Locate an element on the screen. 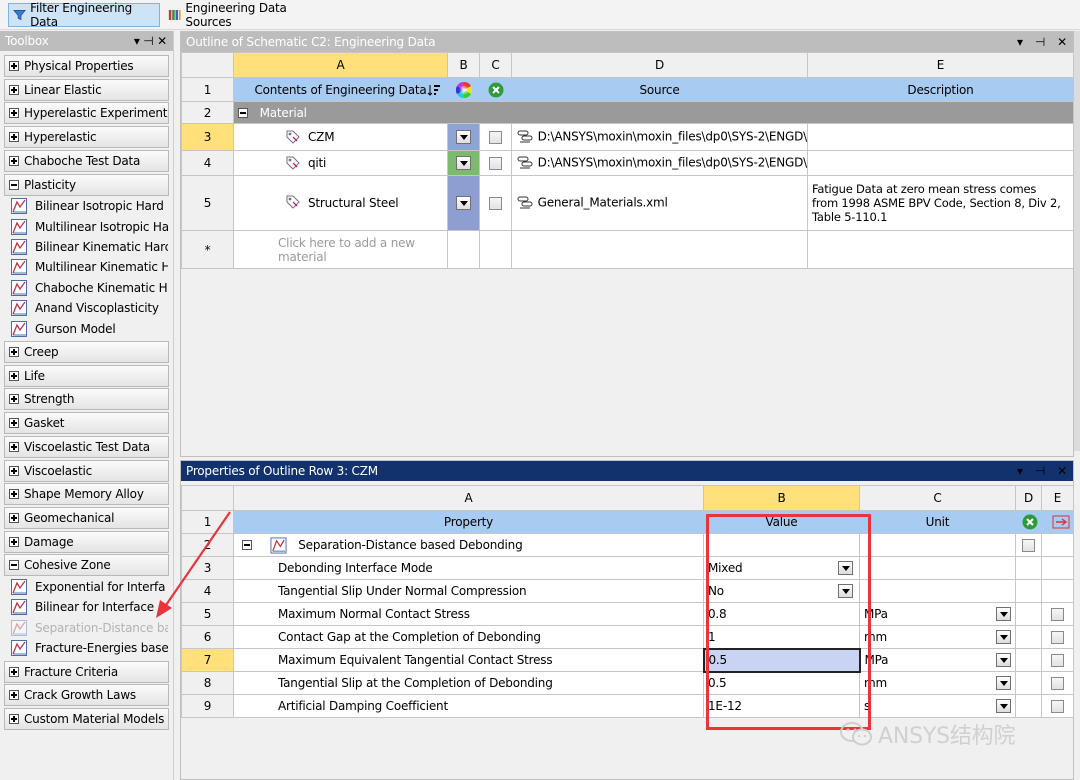 This screenshot has width=1080, height=780. property-unit-cell is located at coordinates (937, 591).